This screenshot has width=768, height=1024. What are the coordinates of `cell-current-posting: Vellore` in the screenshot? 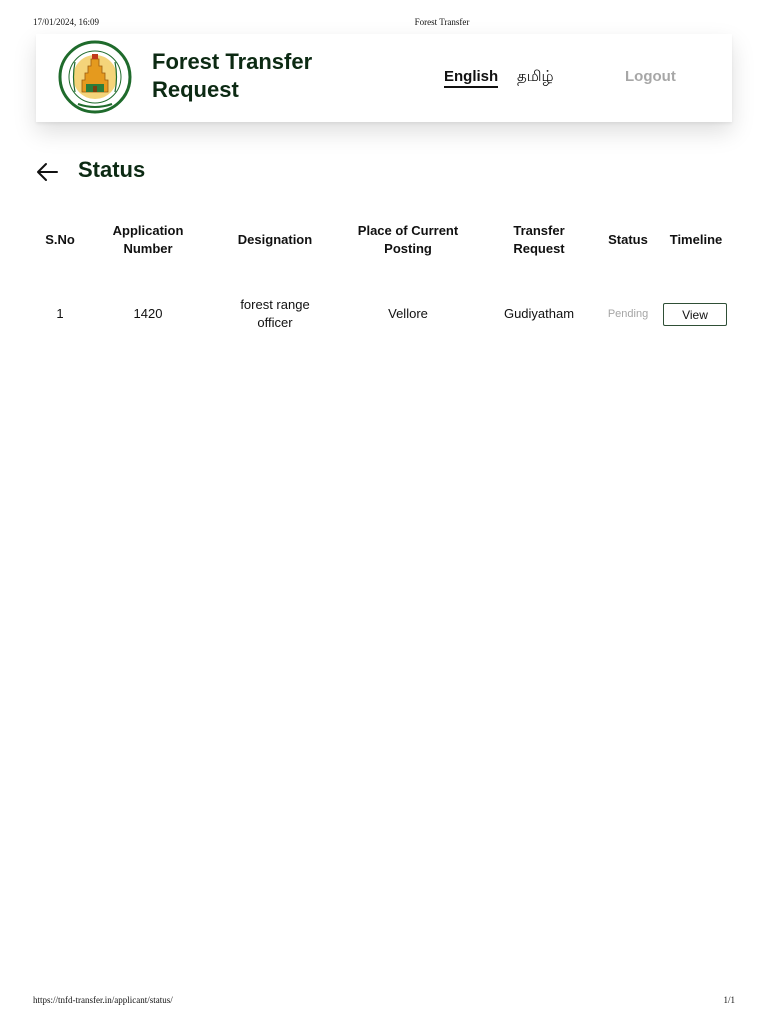 It's located at (408, 313).